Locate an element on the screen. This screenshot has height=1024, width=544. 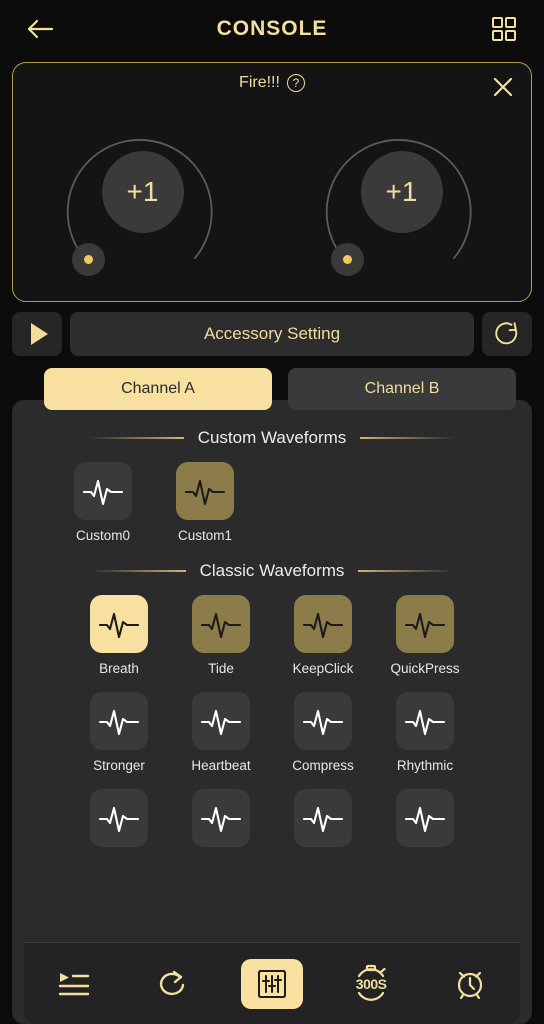
close-icon is located at coordinates (503, 87).